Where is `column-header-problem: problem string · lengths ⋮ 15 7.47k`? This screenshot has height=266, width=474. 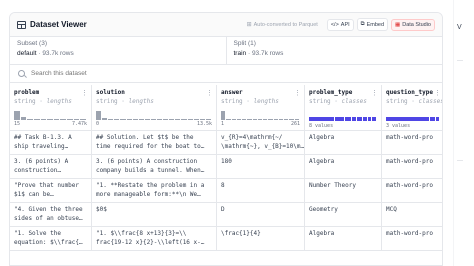
column-header-problem: problem string · lengths ⋮ 15 7.47k is located at coordinates (51, 107).